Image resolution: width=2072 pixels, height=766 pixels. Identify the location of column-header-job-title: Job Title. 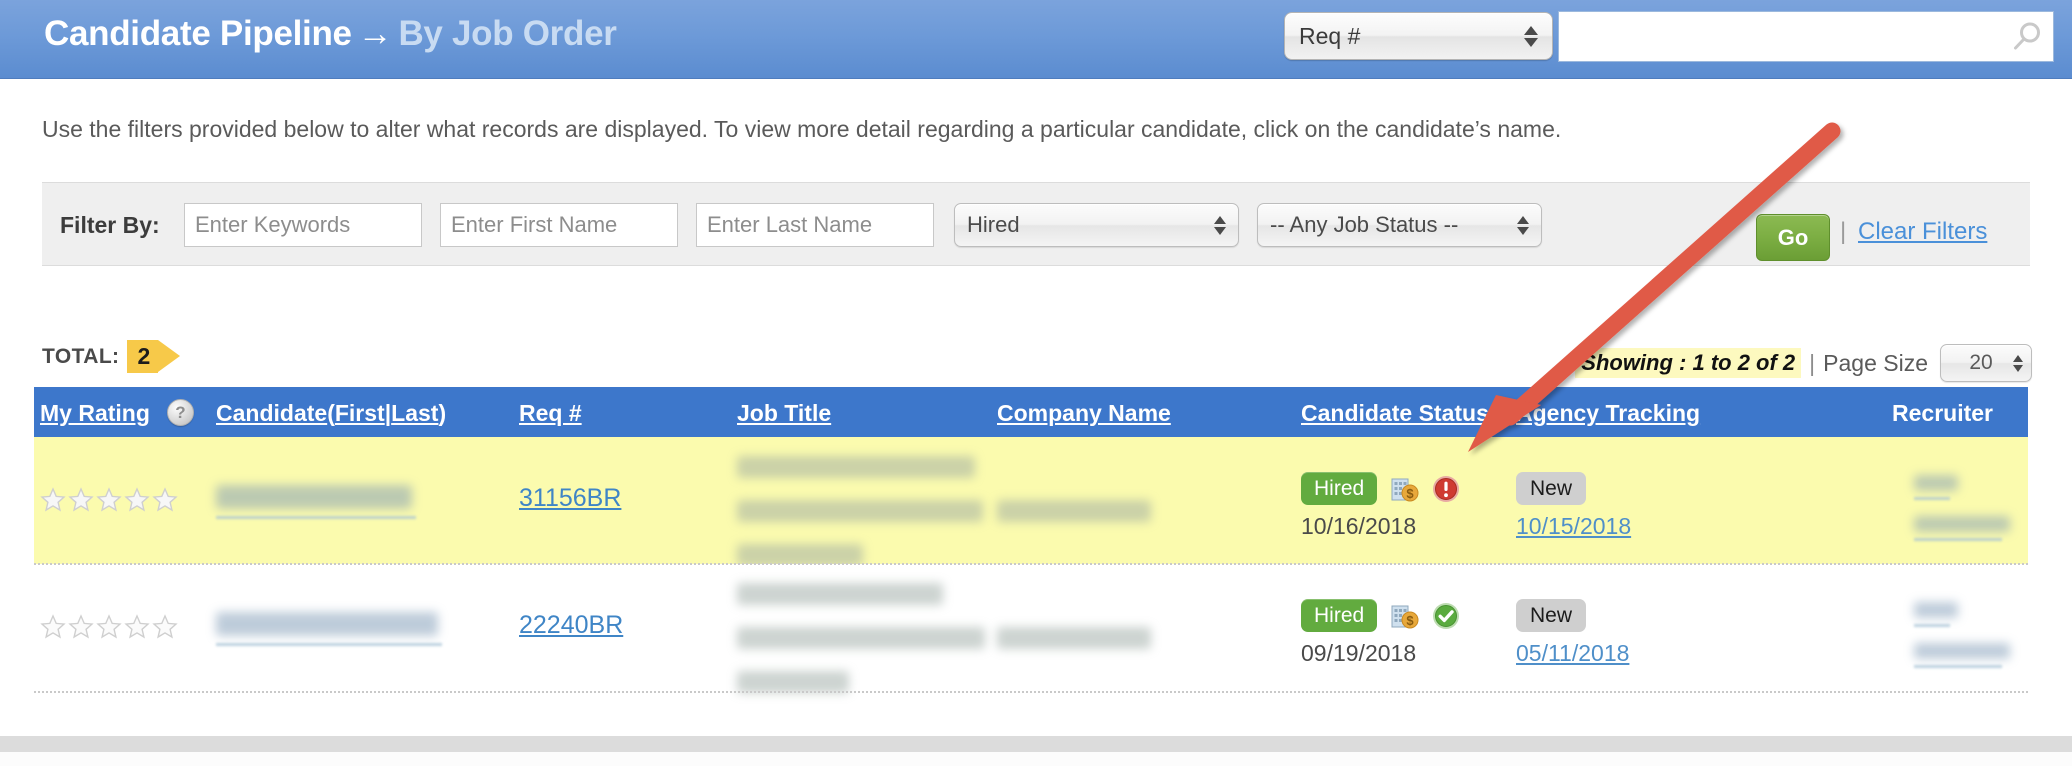
(784, 413).